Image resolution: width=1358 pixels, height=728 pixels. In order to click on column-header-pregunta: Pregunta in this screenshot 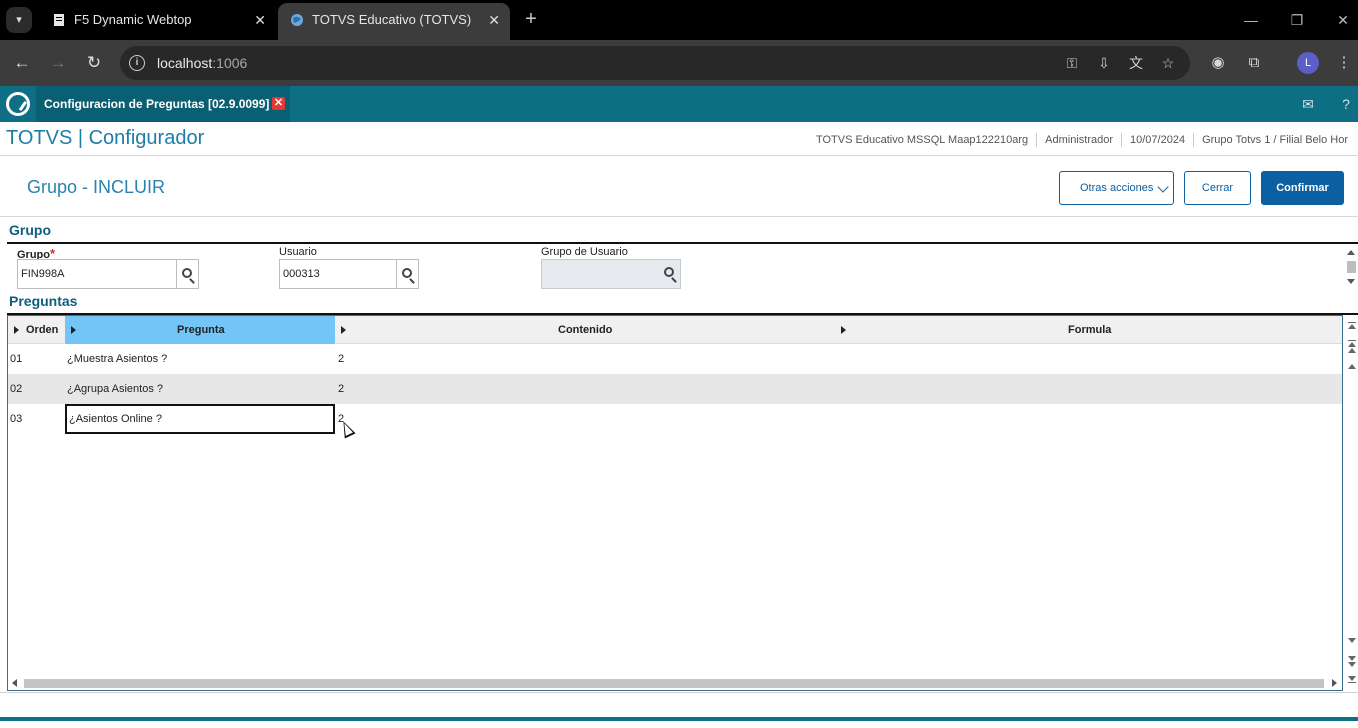, I will do `click(200, 330)`.